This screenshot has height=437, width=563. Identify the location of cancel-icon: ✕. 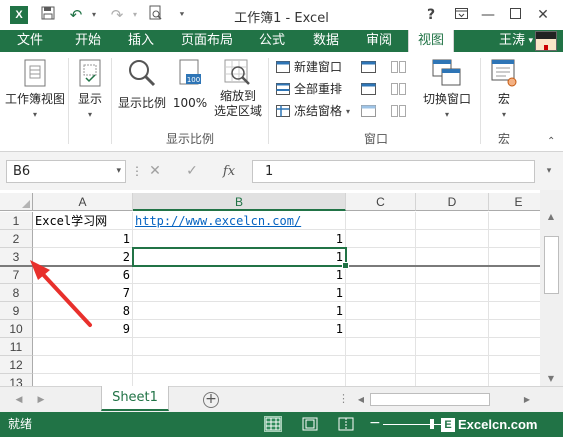
(155, 171).